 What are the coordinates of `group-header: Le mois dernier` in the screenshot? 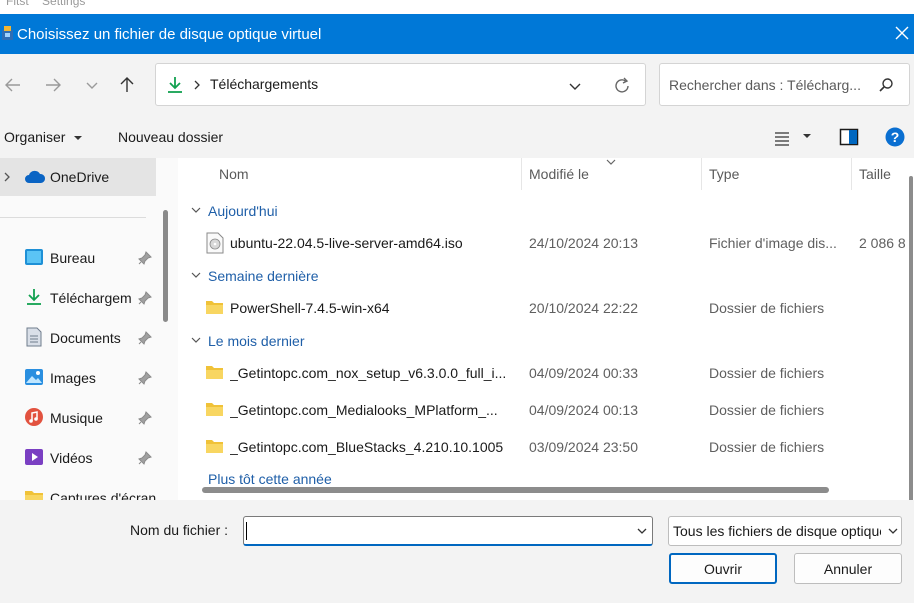 It's located at (256, 341).